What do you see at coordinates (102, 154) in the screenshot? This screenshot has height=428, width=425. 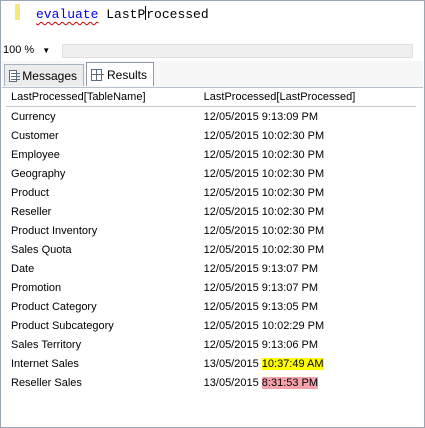 I see `cell-table-name: Employee` at bounding box center [102, 154].